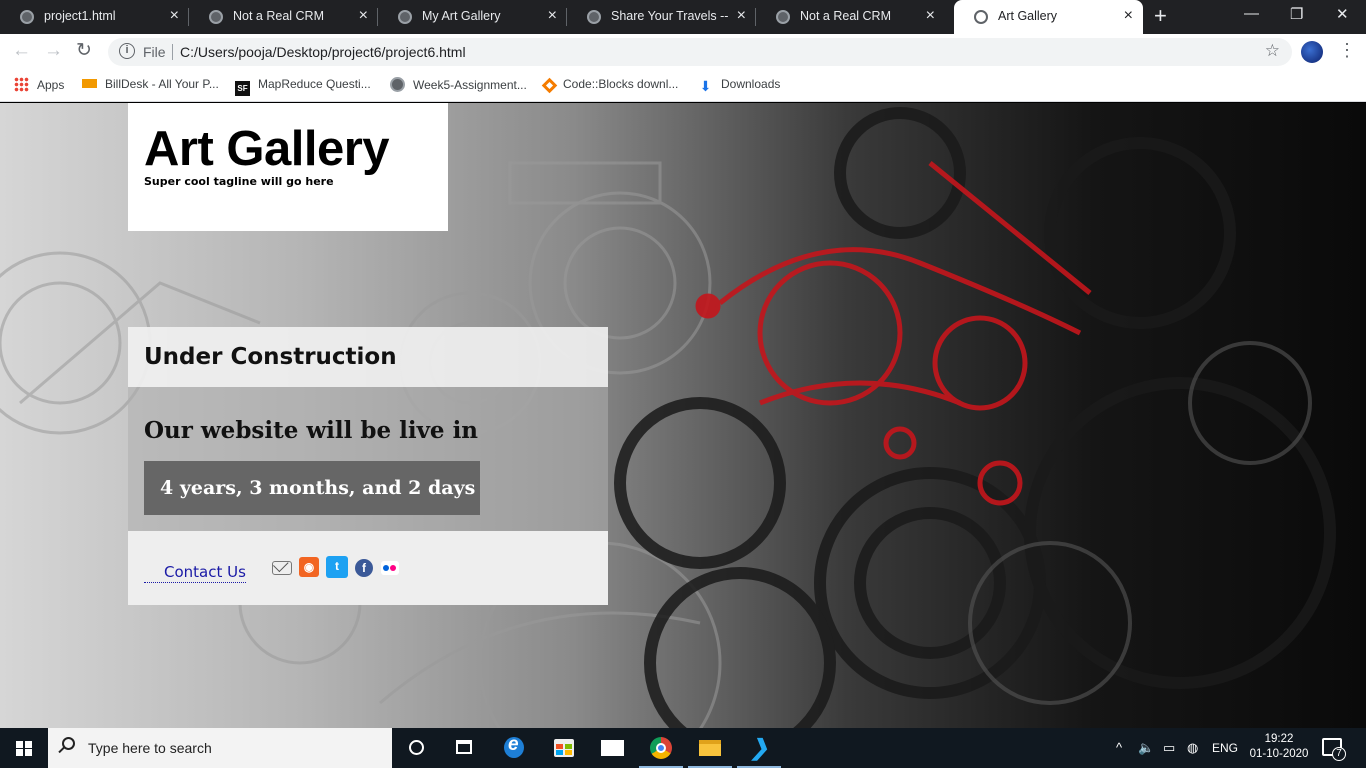 This screenshot has width=1366, height=768. I want to click on close-window-button: ✕, so click(1342, 14).